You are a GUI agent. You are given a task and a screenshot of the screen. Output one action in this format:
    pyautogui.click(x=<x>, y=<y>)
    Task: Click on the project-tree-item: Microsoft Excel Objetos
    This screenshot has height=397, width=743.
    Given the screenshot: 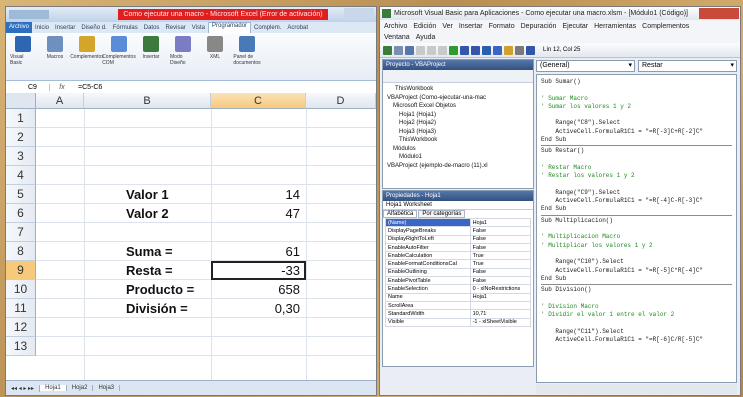 What is the action you would take?
    pyautogui.click(x=458, y=106)
    